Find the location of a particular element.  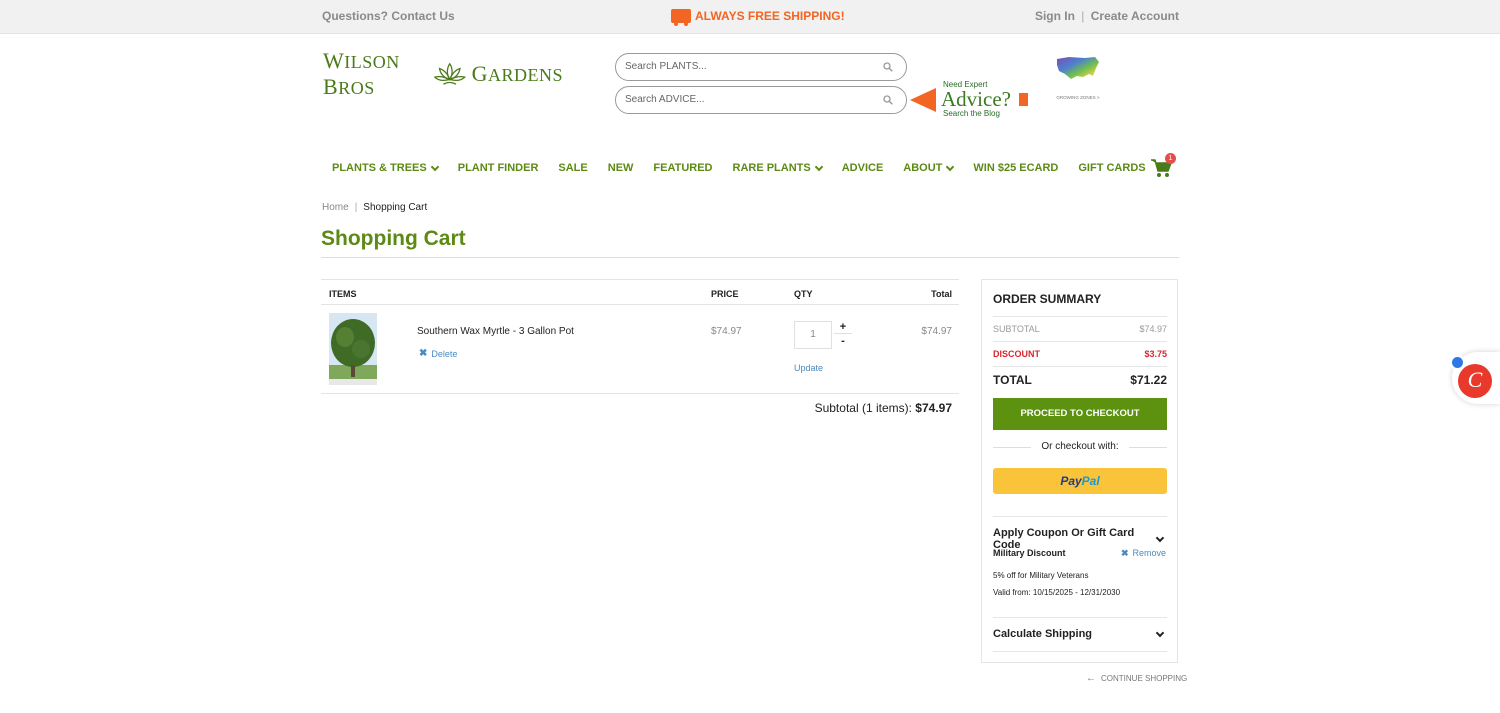

account-links: Sign In | Create Account is located at coordinates (1107, 16).